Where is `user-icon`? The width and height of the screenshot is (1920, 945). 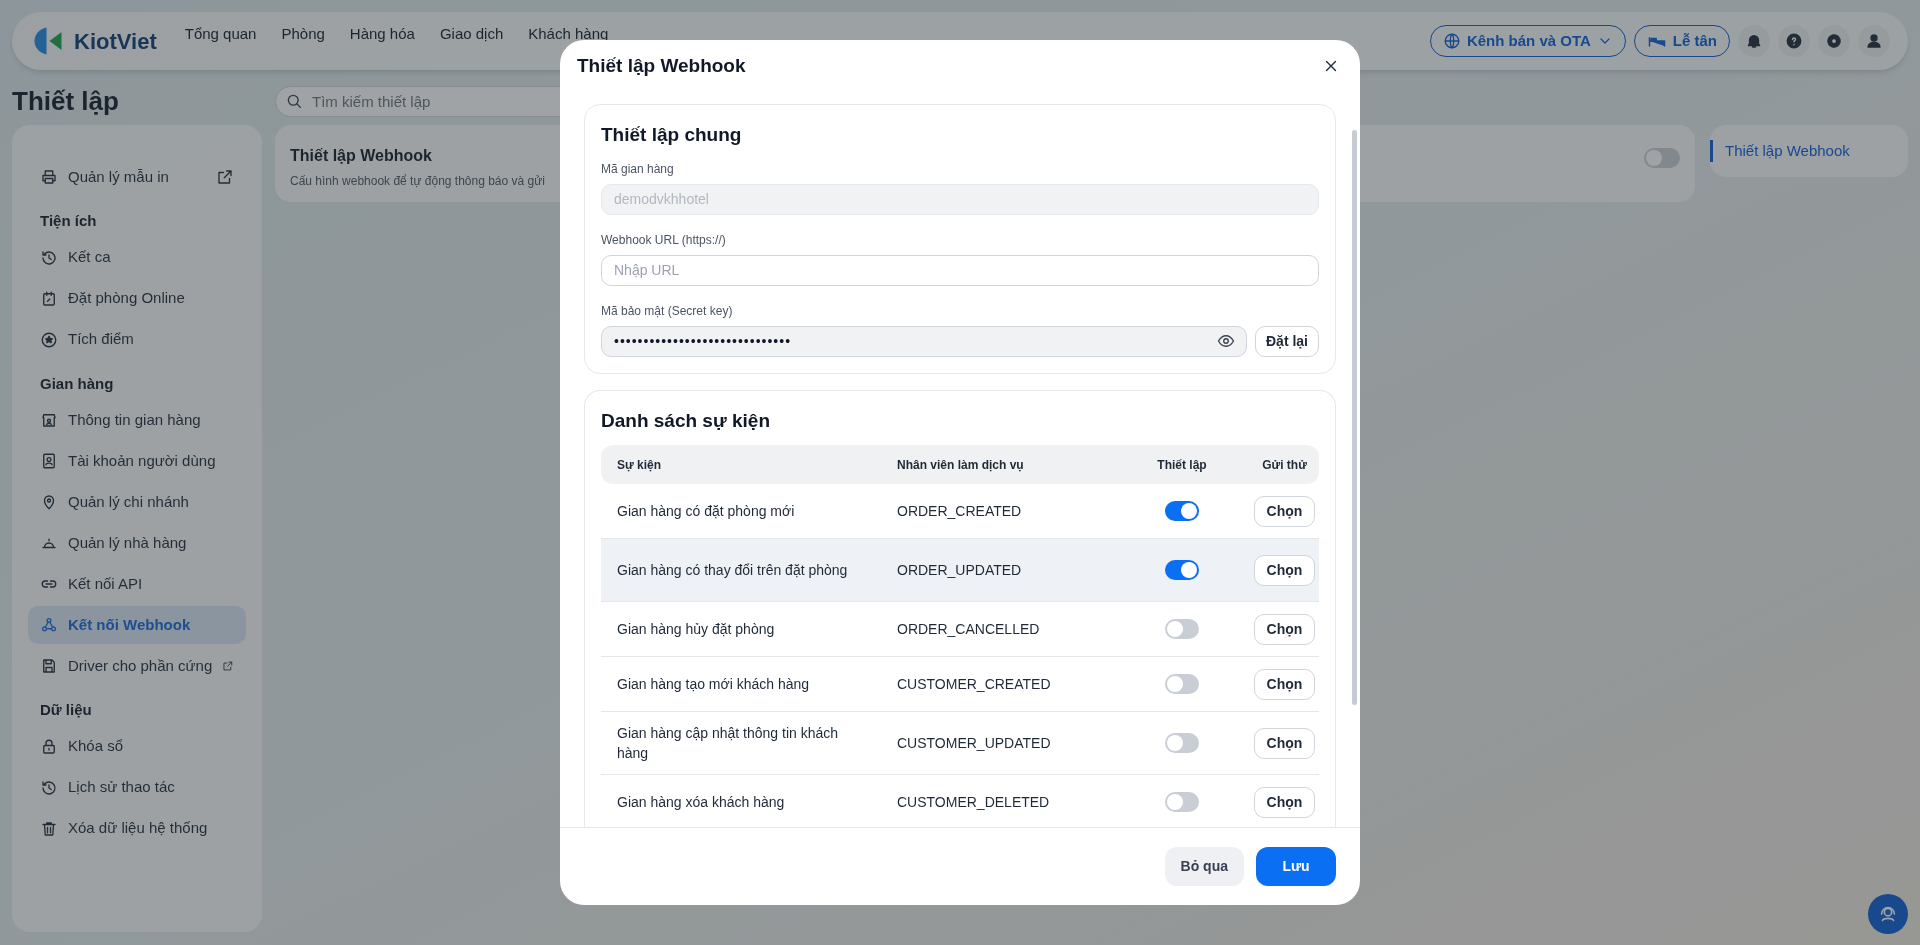
user-icon is located at coordinates (1874, 41).